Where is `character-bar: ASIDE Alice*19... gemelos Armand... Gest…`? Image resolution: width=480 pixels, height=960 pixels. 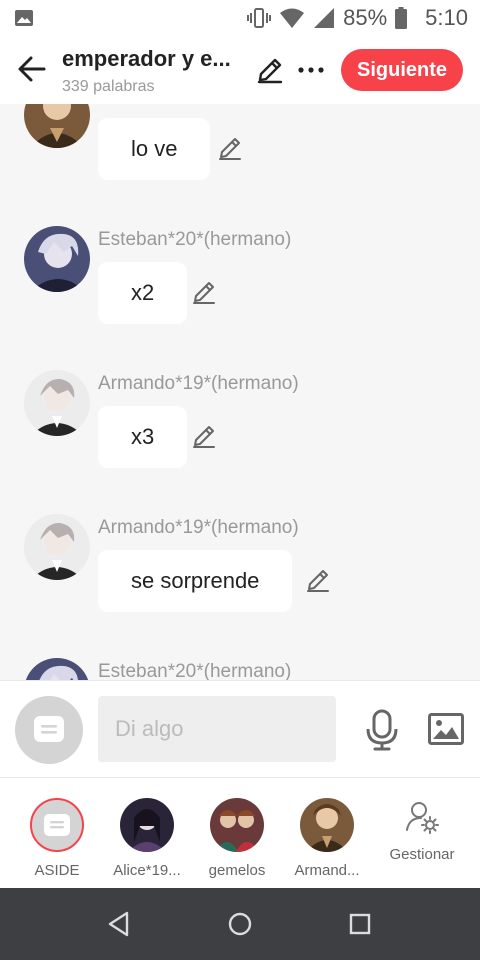 character-bar: ASIDE Alice*19... gemelos Armand... Gest… is located at coordinates (240, 833).